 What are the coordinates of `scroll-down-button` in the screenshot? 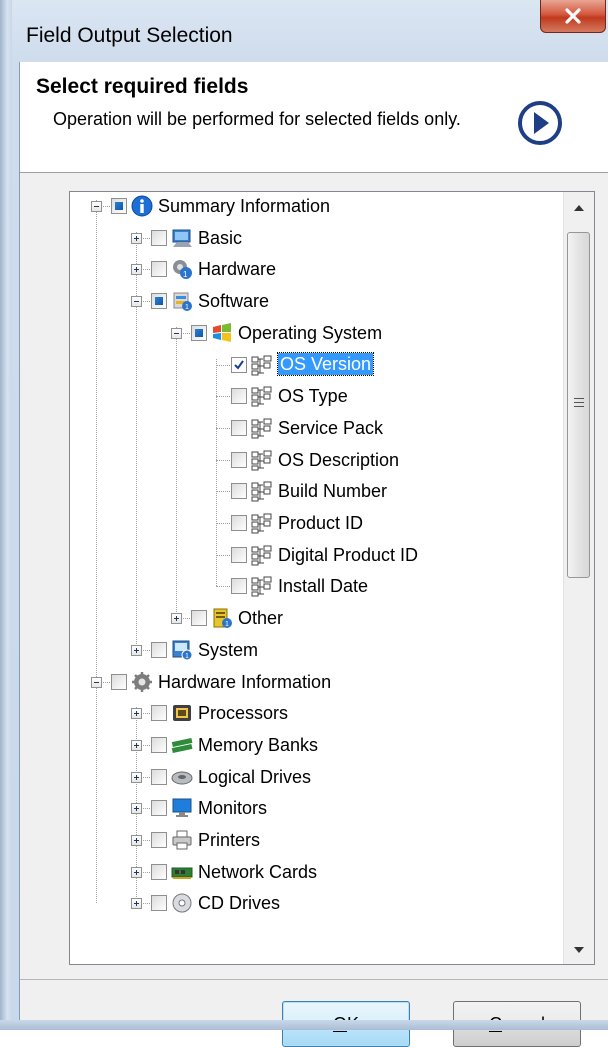 It's located at (579, 949).